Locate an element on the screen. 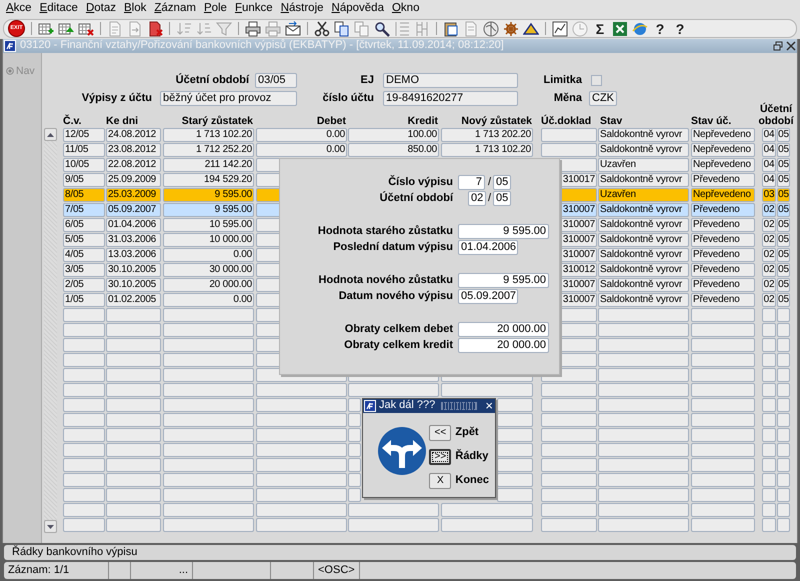  copy-icon is located at coordinates (342, 28).